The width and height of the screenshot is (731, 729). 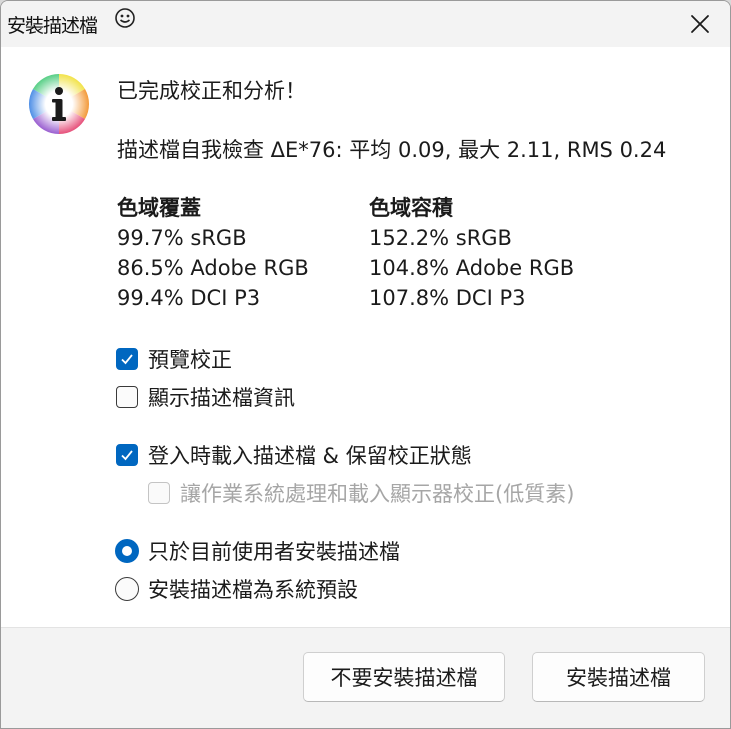 What do you see at coordinates (472, 268) in the screenshot?
I see `gamut-volume-adobe-rgb: 104.8% Adobe RGB` at bounding box center [472, 268].